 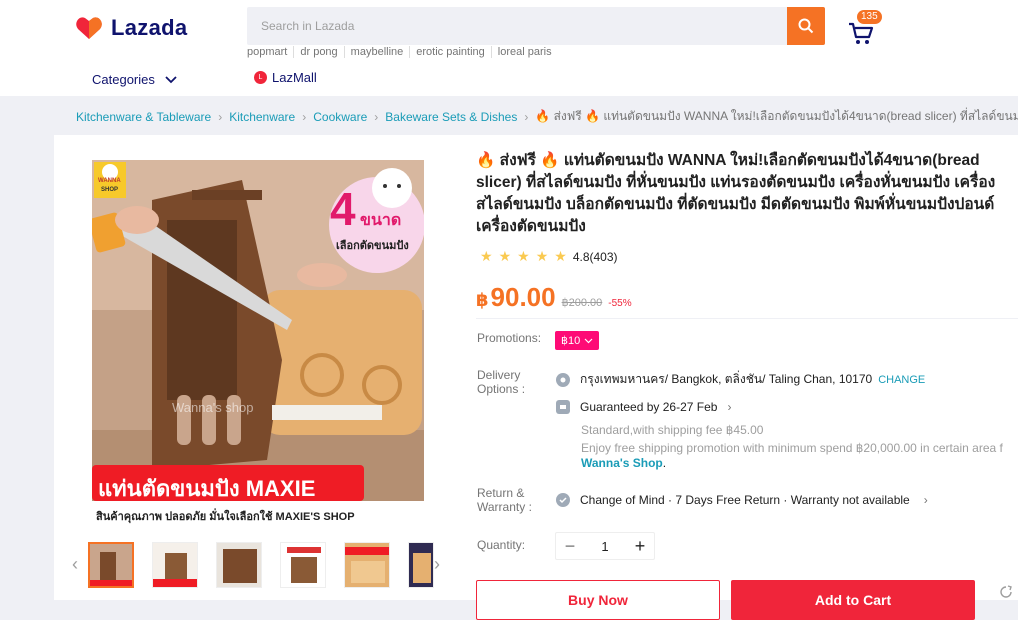 What do you see at coordinates (563, 379) in the screenshot?
I see `location-pin-icon` at bounding box center [563, 379].